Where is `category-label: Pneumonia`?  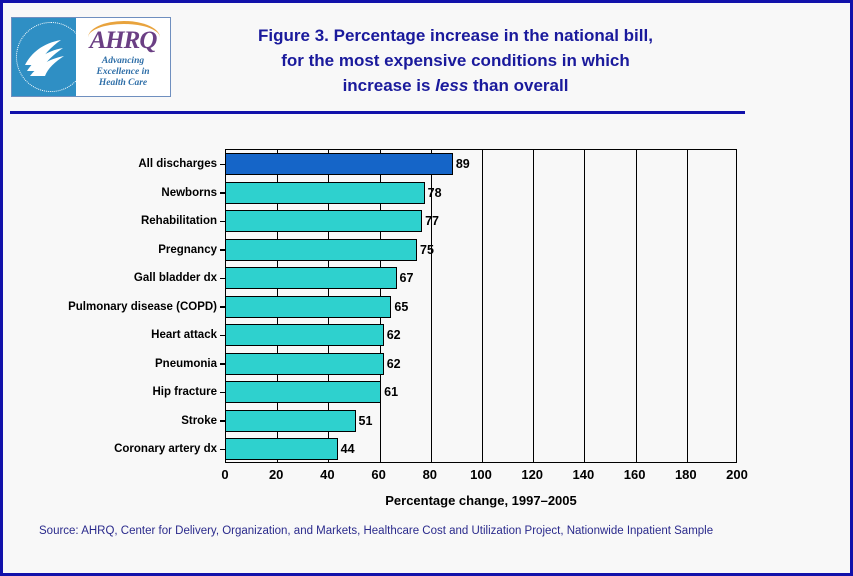 category-label: Pneumonia is located at coordinates (186, 363).